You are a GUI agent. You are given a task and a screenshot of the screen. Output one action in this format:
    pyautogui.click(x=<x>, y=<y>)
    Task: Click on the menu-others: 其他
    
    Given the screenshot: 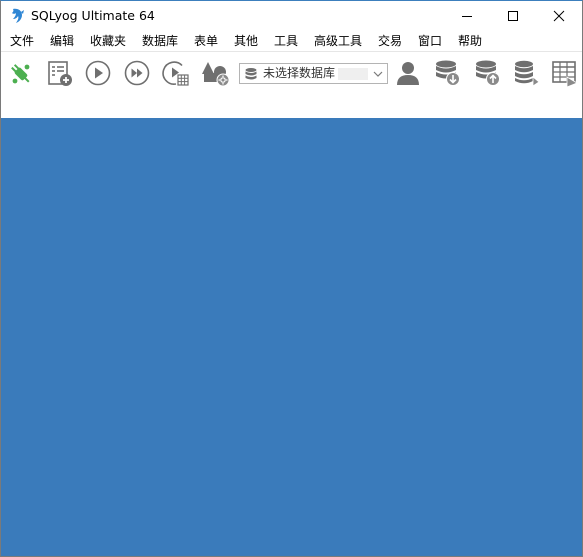 What is the action you would take?
    pyautogui.click(x=246, y=41)
    